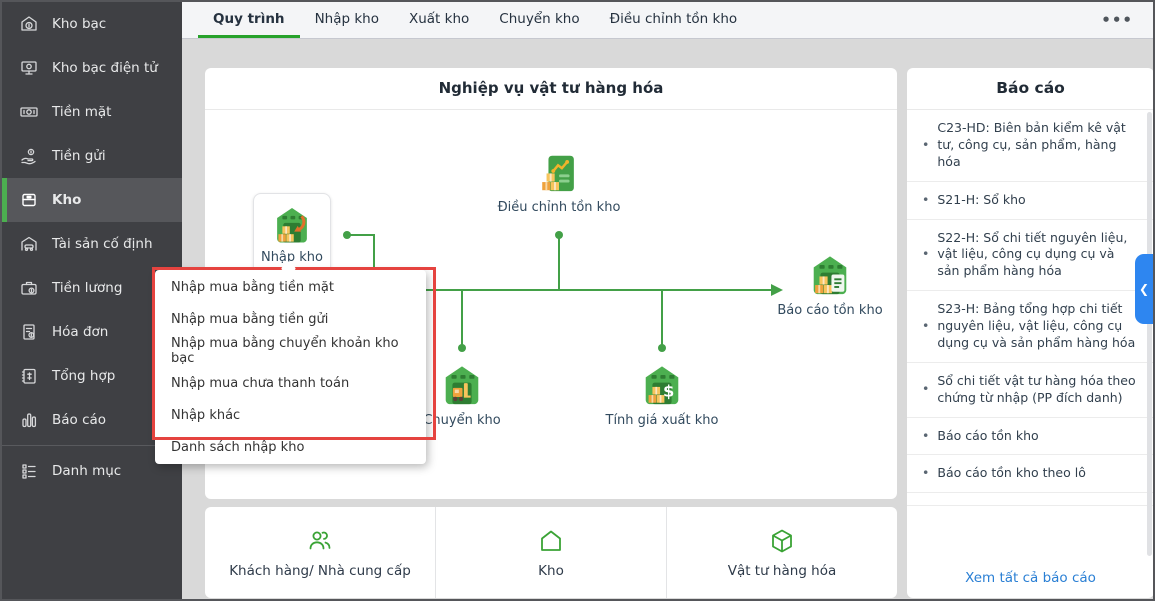  Describe the element at coordinates (662, 385) in the screenshot. I see `warehouse-dollar-icon: $` at that location.